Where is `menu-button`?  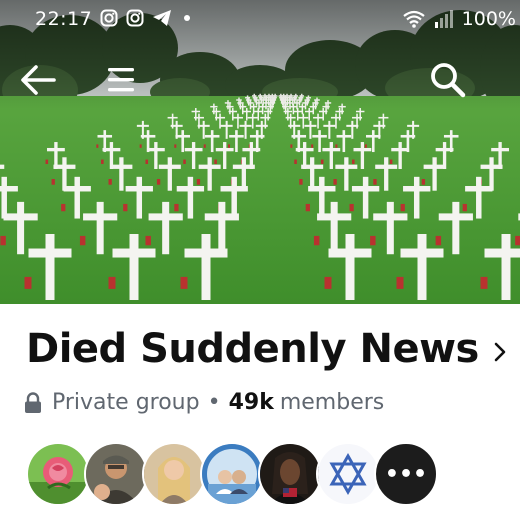 menu-button is located at coordinates (122, 80).